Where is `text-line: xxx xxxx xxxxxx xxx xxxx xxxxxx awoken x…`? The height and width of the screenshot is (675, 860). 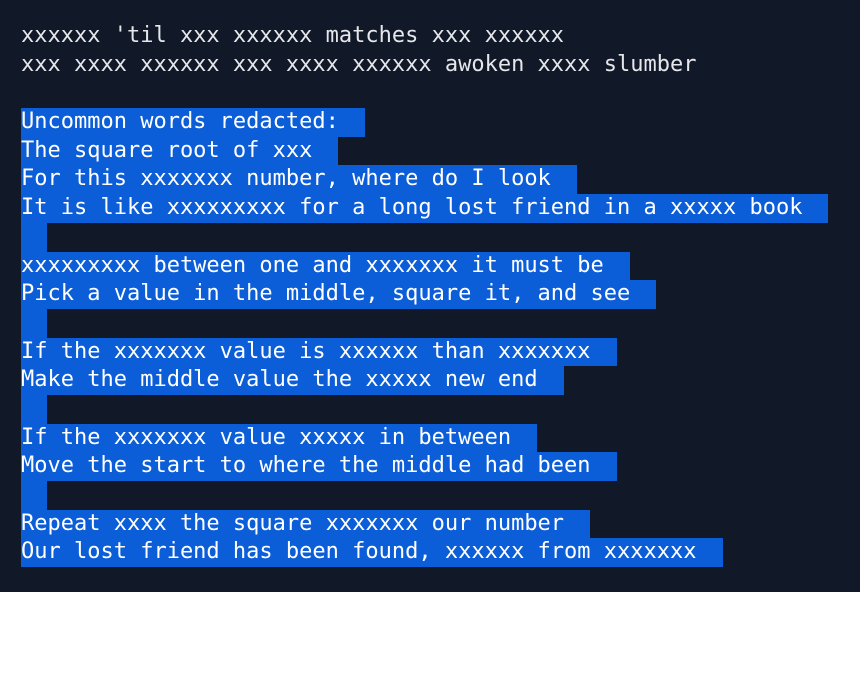 text-line: xxx xxxx xxxxxx xxx xxxx xxxxxx awoken x… is located at coordinates (359, 64).